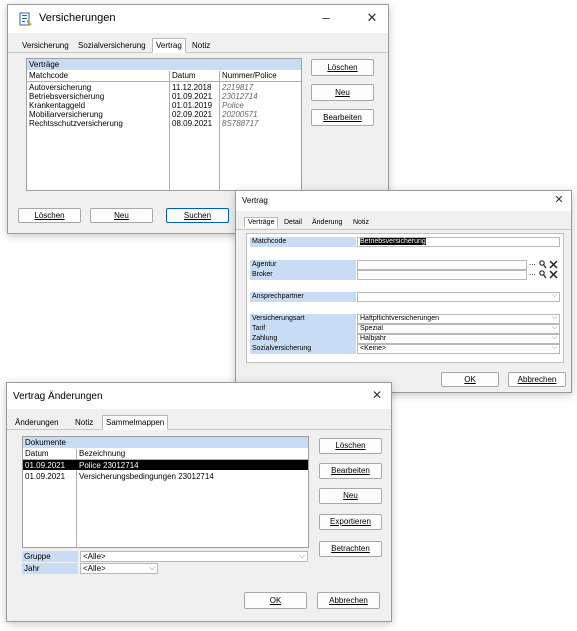  Describe the element at coordinates (240, 123) in the screenshot. I see `vertrag-nummer: 8S788717` at that location.